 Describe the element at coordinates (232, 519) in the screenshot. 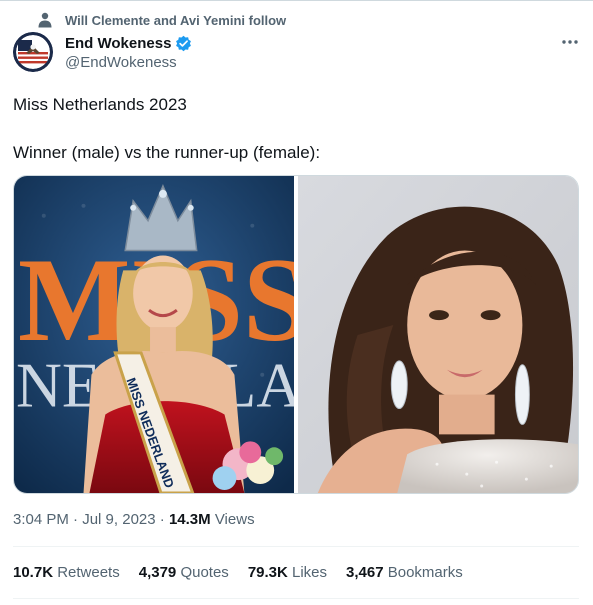

I see `views-label: Views` at that location.